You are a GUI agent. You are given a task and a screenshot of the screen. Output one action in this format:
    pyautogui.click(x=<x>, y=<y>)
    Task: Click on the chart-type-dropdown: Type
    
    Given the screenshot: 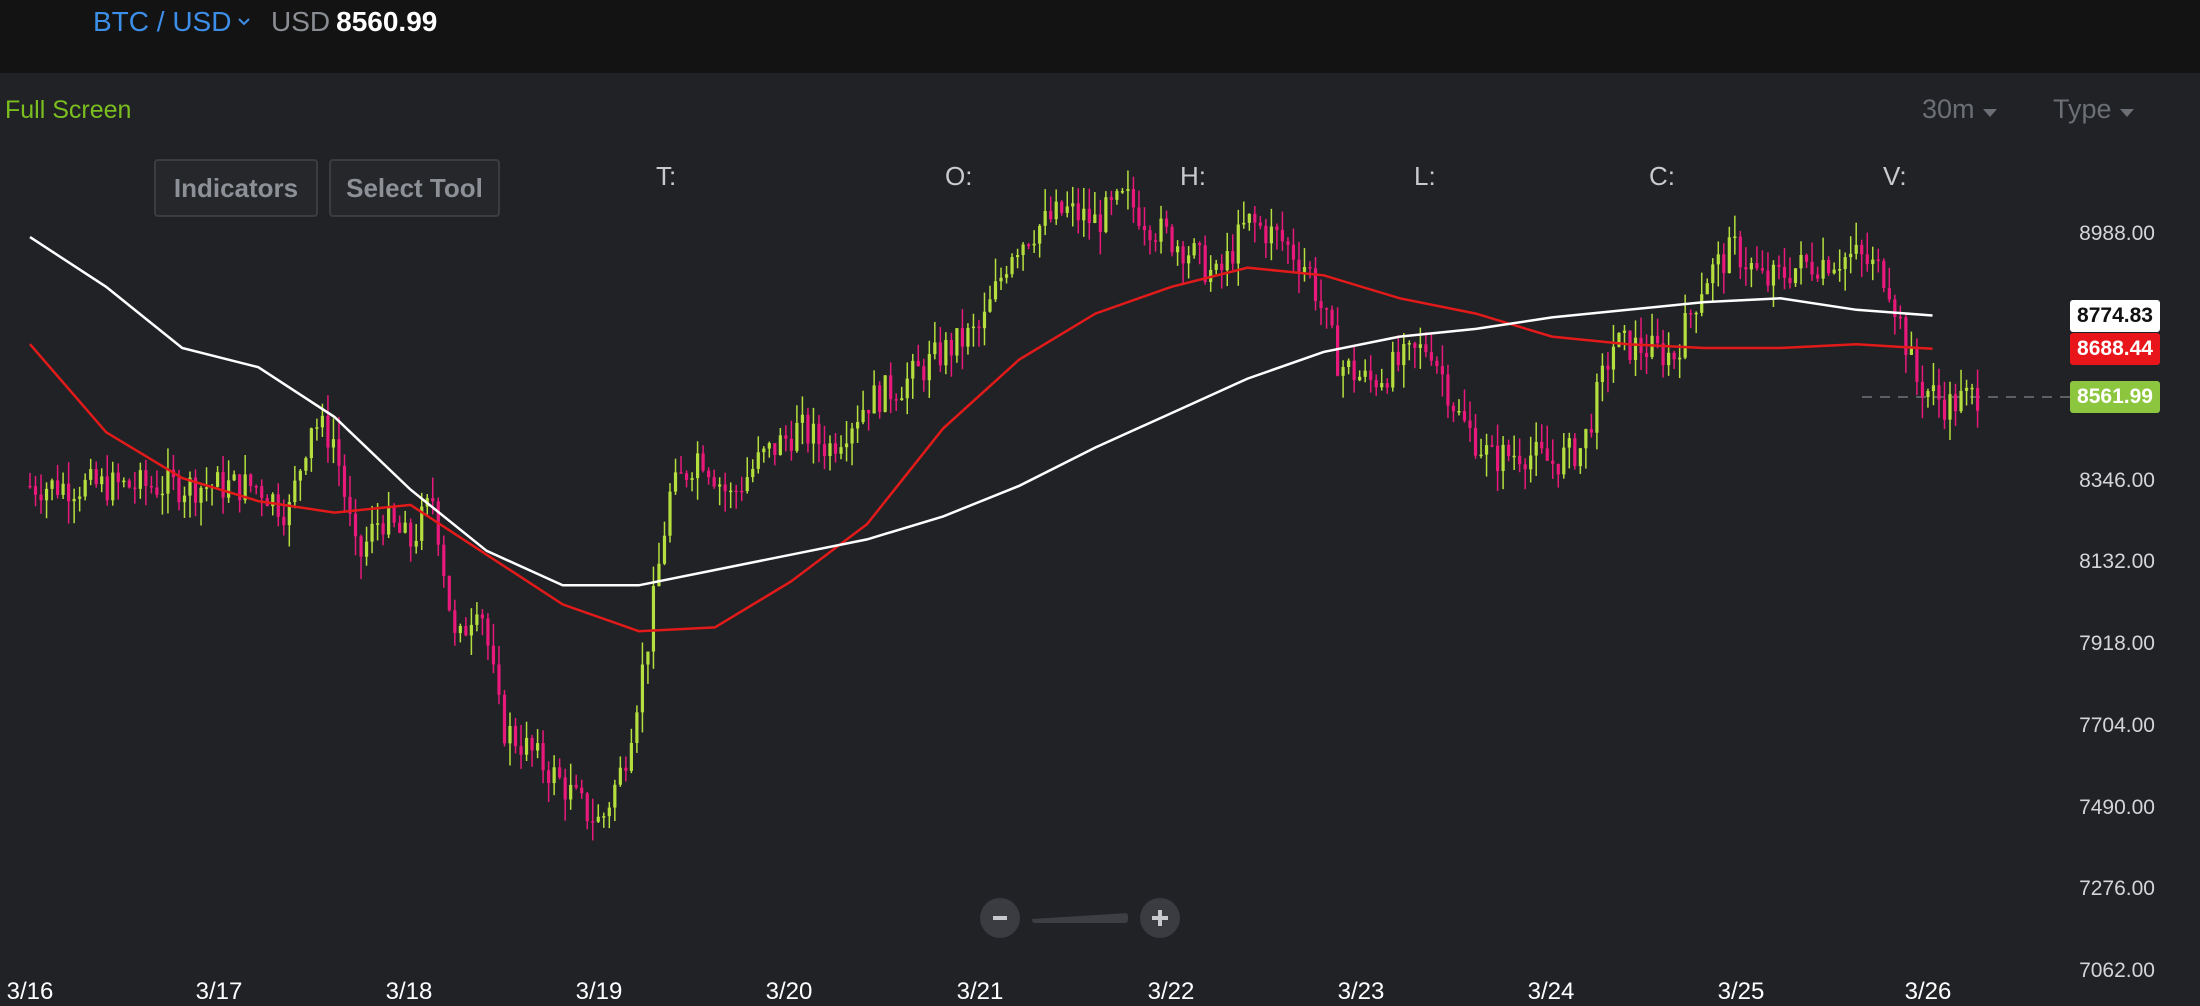 What is the action you would take?
    pyautogui.click(x=2093, y=109)
    